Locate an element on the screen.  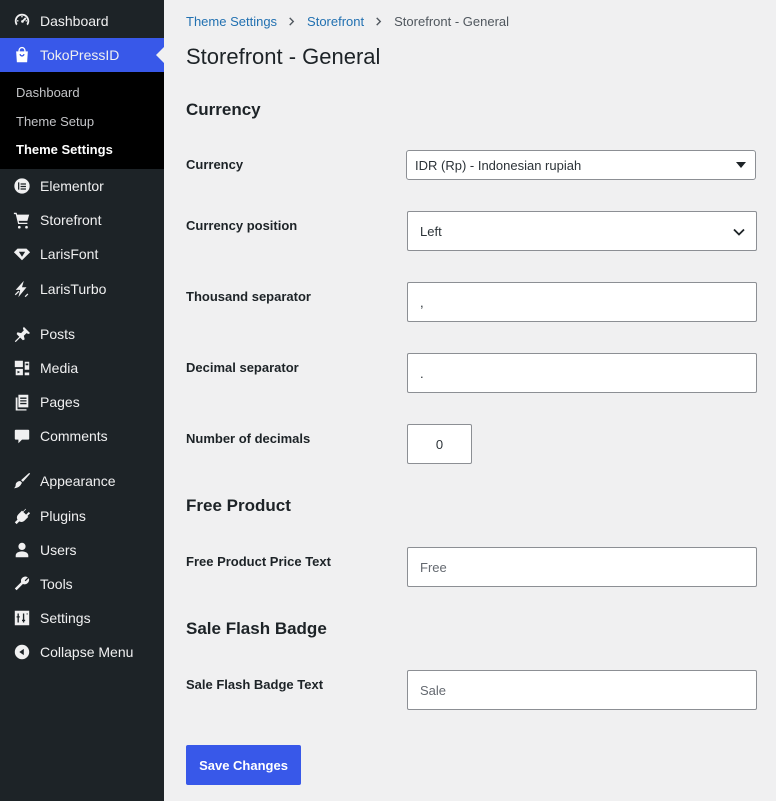
section-title-sale-flash: Sale Flash Badge is located at coordinates (256, 628).